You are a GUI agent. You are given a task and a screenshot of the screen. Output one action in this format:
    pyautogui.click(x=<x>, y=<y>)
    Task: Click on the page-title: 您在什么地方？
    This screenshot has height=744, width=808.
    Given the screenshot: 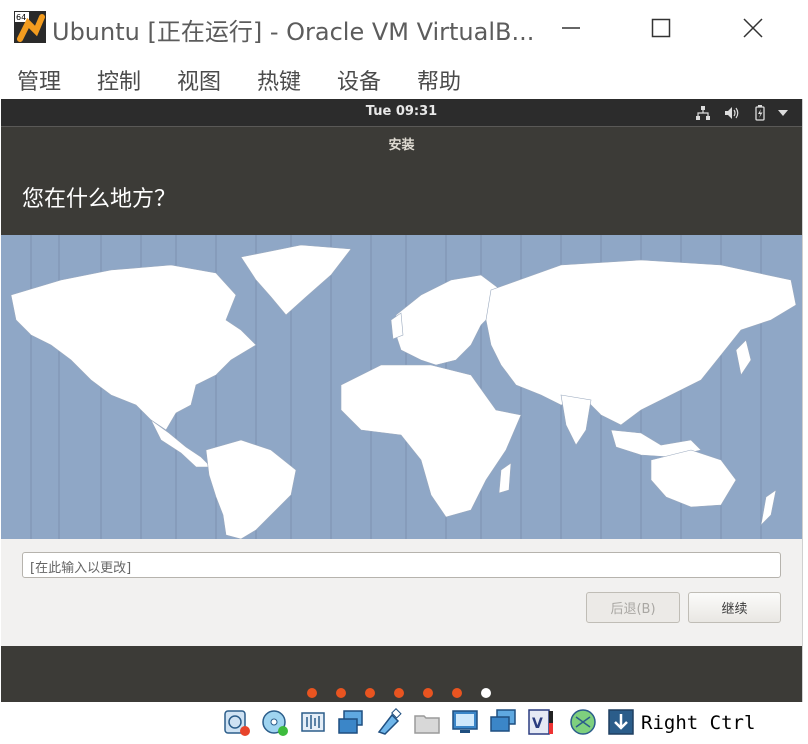 What is the action you would take?
    pyautogui.click(x=99, y=199)
    